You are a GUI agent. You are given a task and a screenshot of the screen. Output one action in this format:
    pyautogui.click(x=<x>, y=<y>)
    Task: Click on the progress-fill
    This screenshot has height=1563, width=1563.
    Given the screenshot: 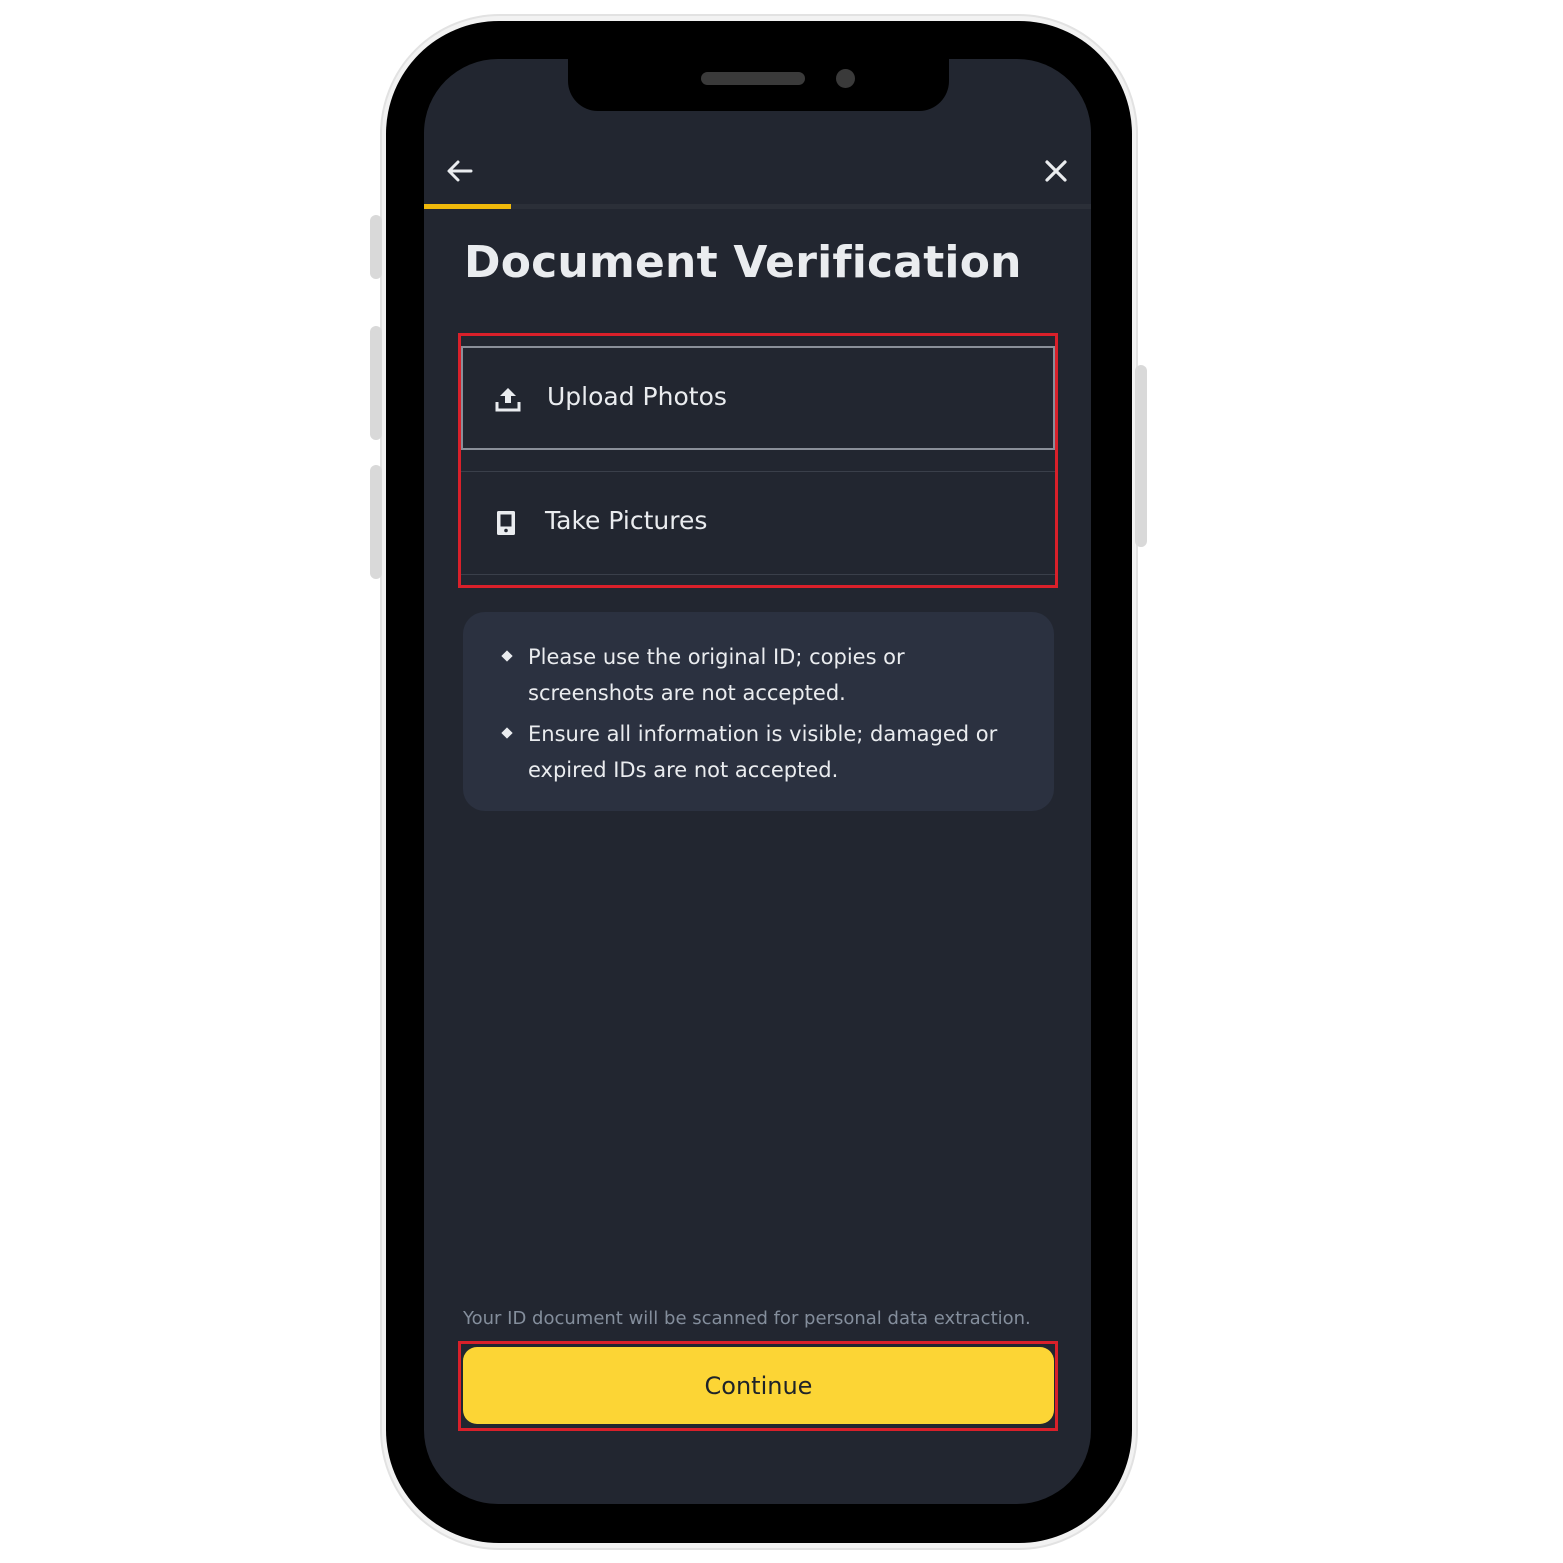 What is the action you would take?
    pyautogui.click(x=467, y=206)
    